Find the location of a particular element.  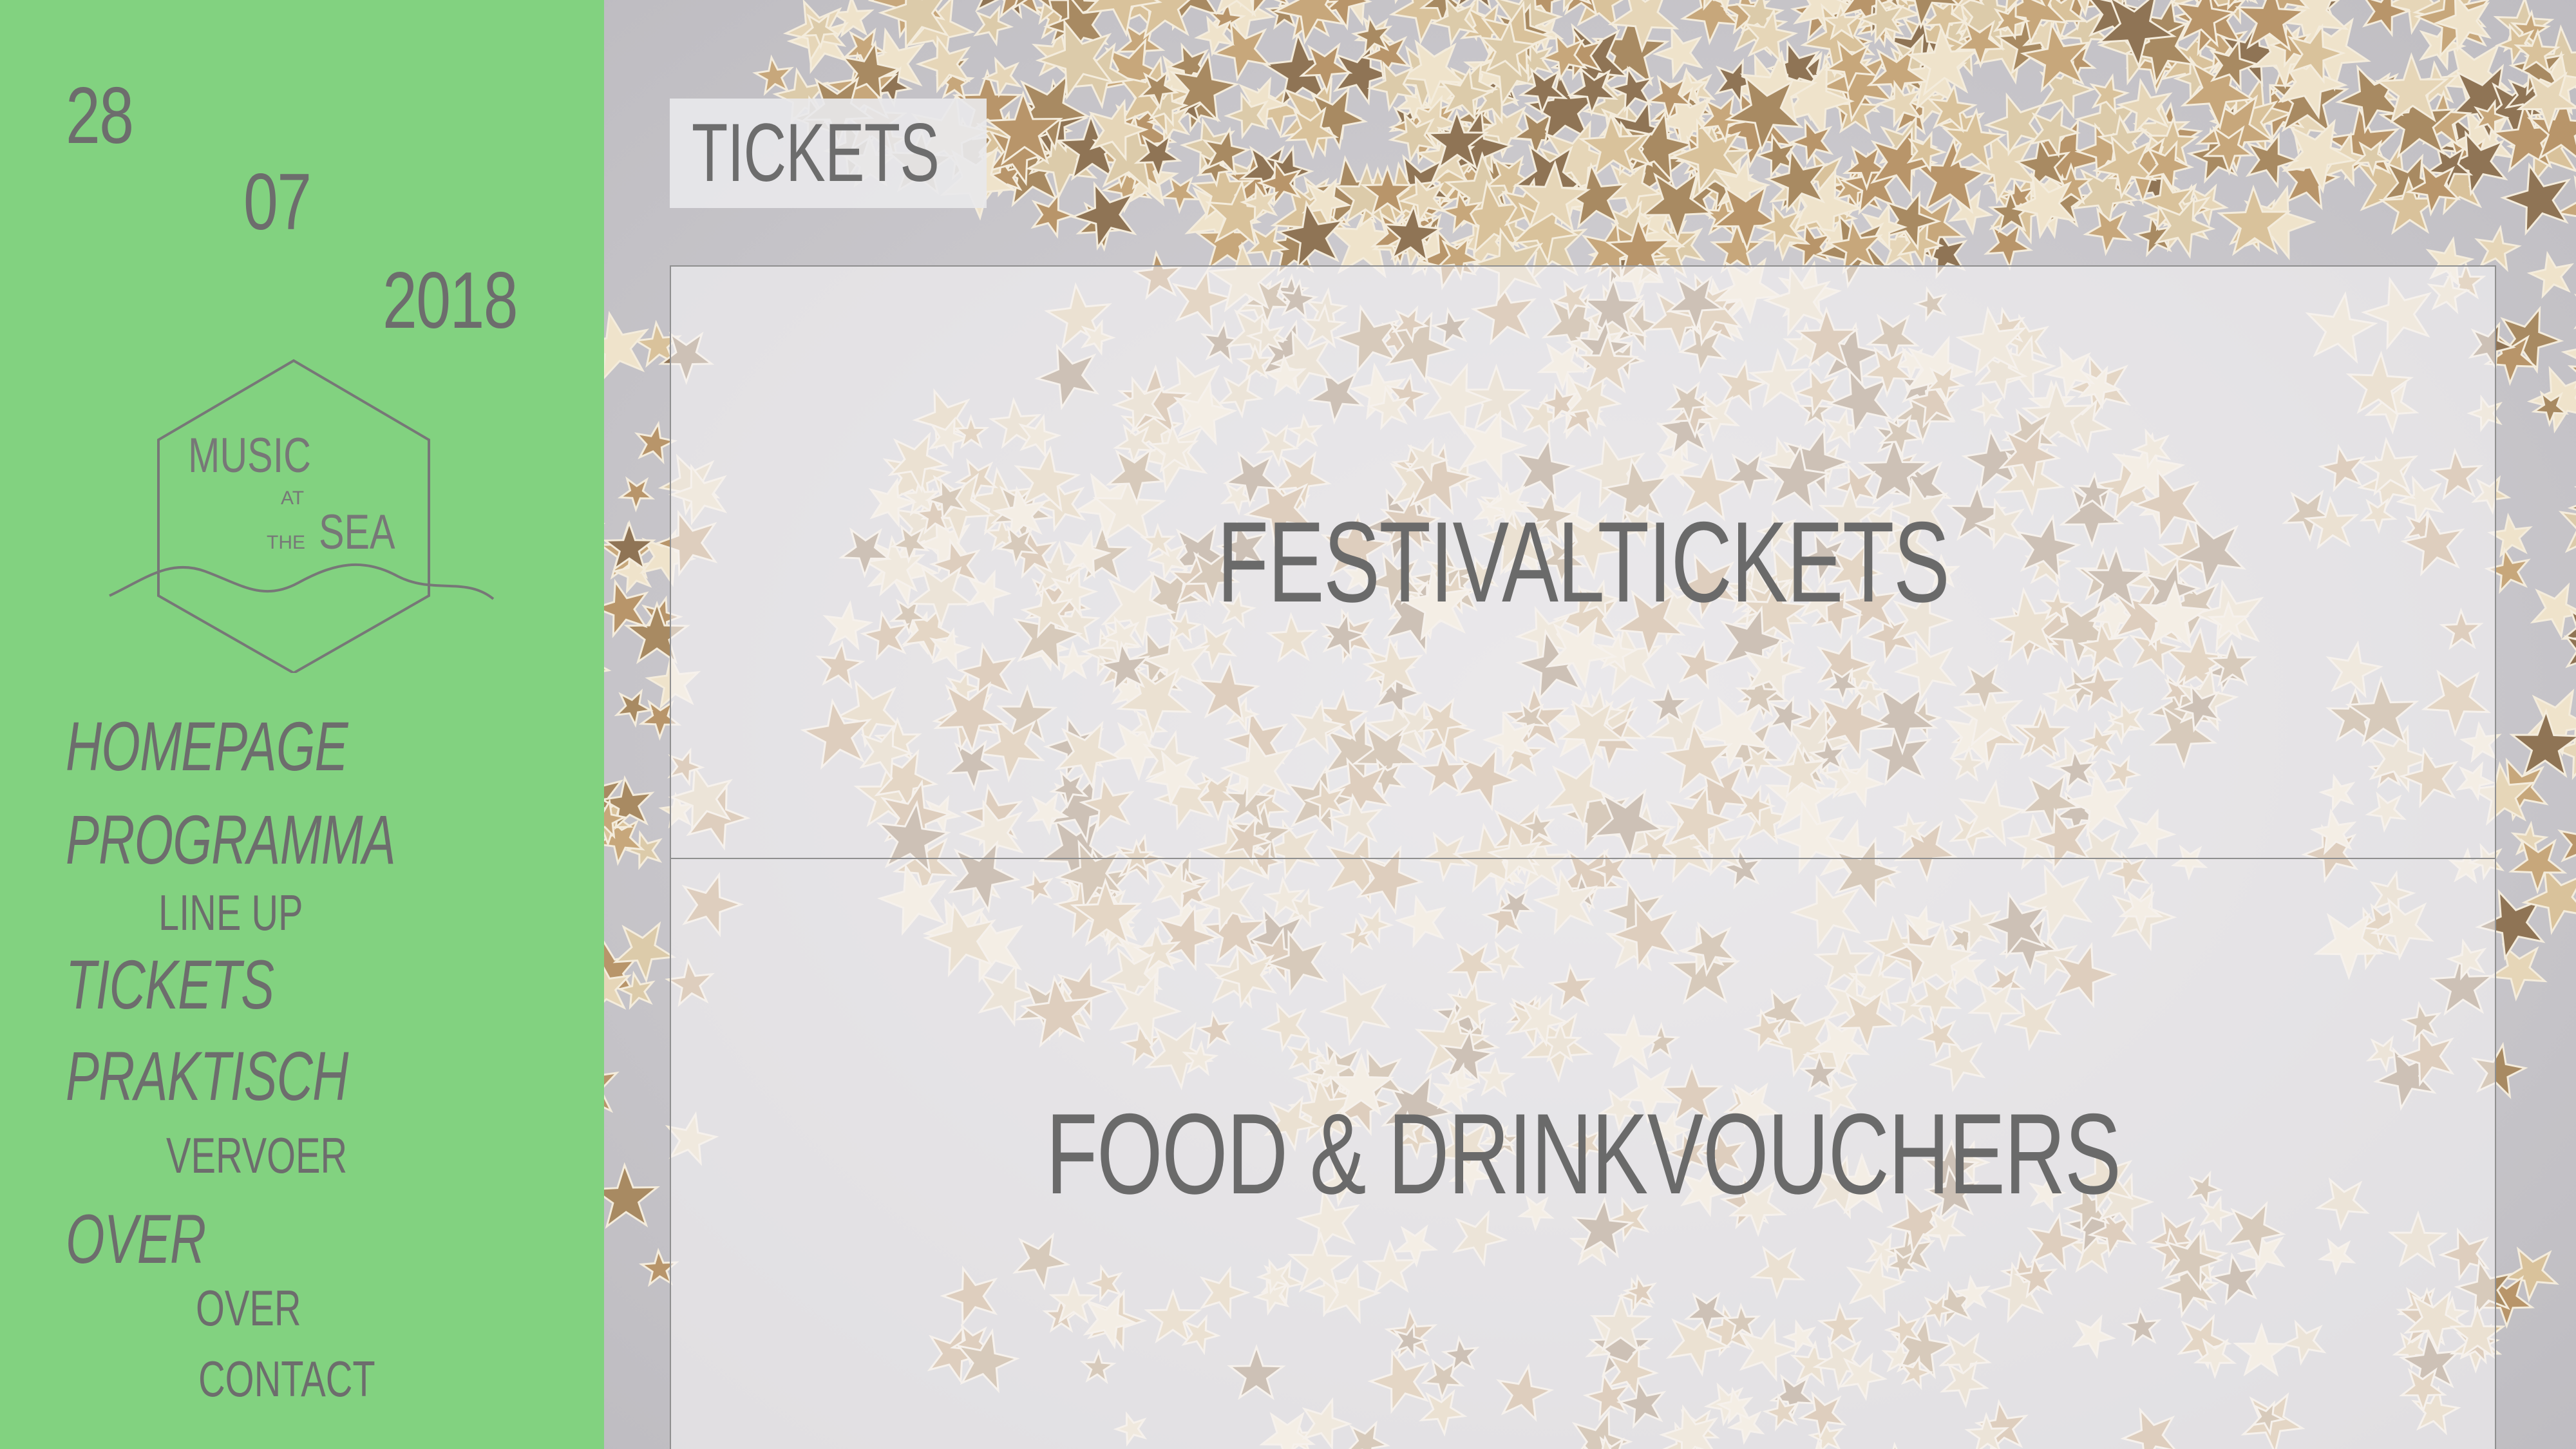

nav-praktisch: PRAKTISCH is located at coordinates (207, 1076).